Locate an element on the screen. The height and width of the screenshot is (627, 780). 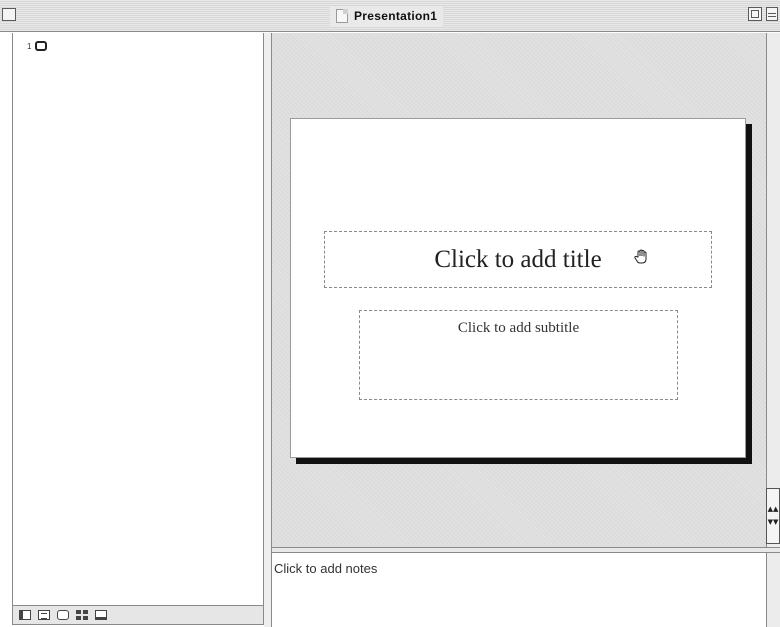
title-placeholder-text: Click to add title is located at coordinates (518, 259).